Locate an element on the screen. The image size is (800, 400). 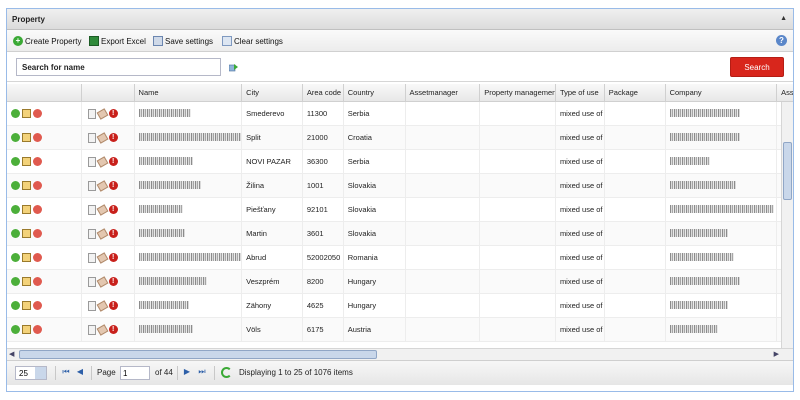
horizontal-scrollbar: ◀ ▶ is located at coordinates (400, 354).